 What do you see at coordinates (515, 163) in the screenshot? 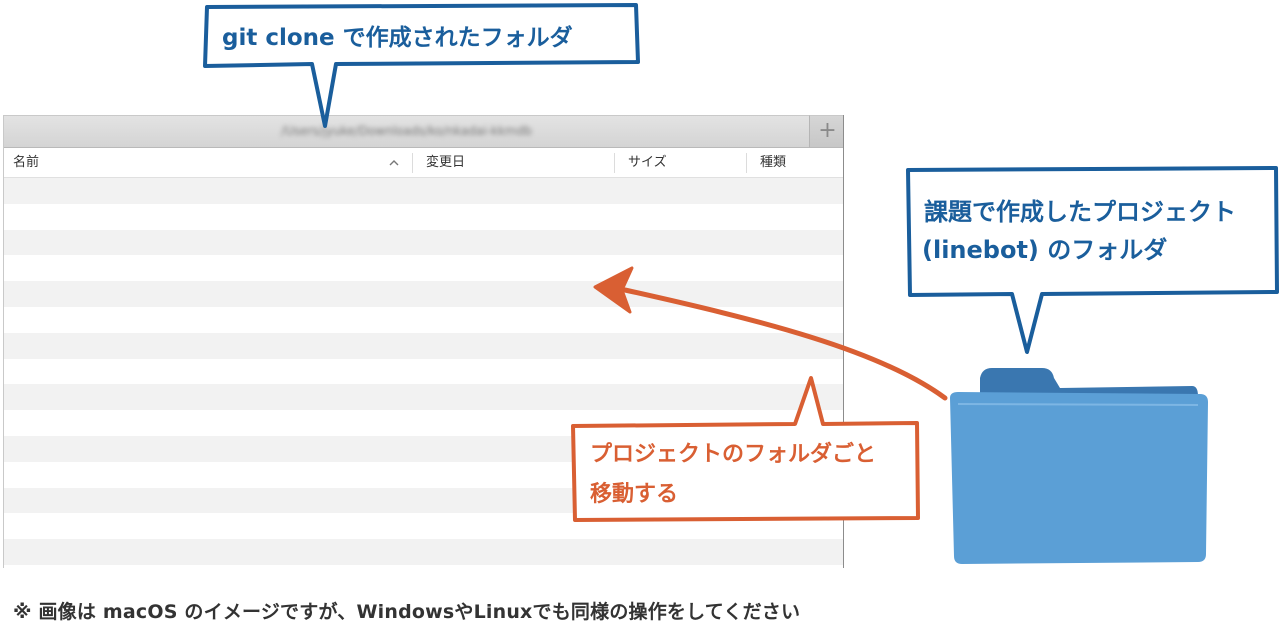
I see `column-header-modified: 変更日` at bounding box center [515, 163].